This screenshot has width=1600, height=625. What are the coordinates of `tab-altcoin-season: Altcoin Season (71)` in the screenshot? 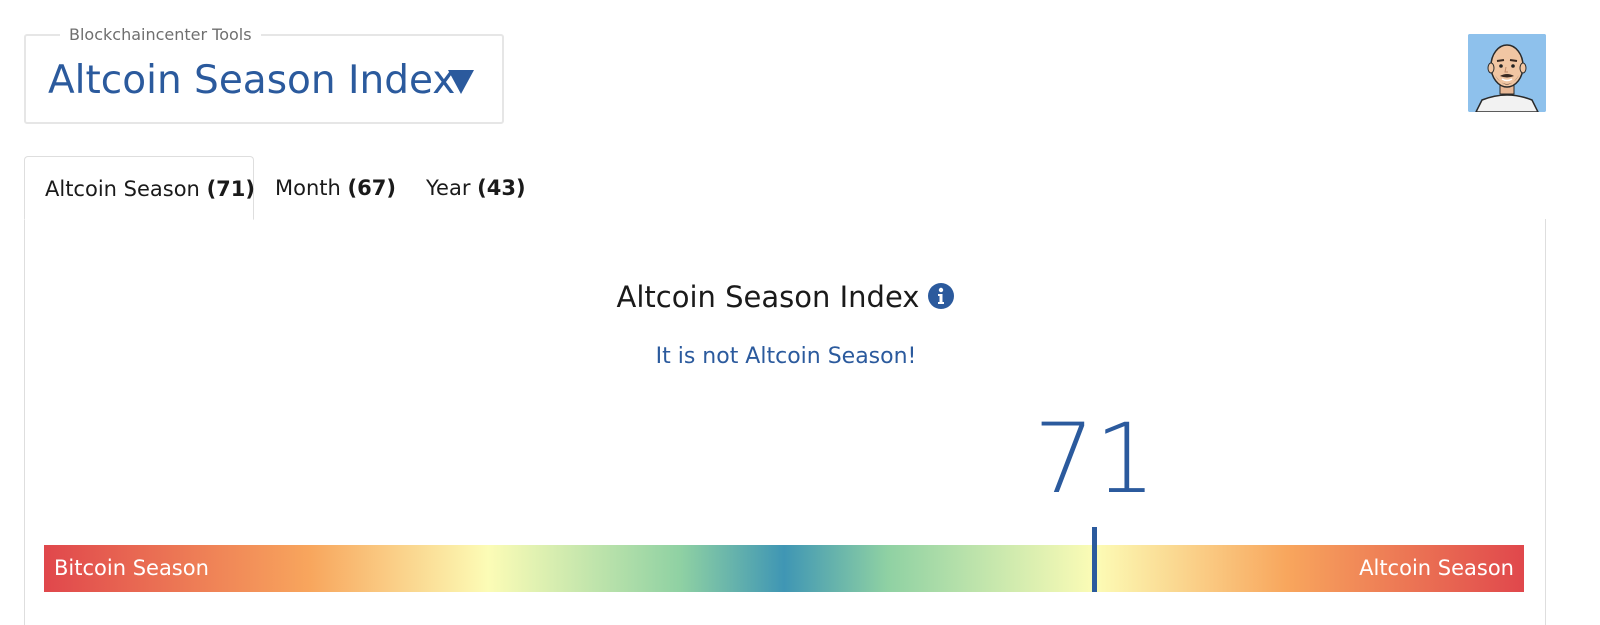 It's located at (139, 188).